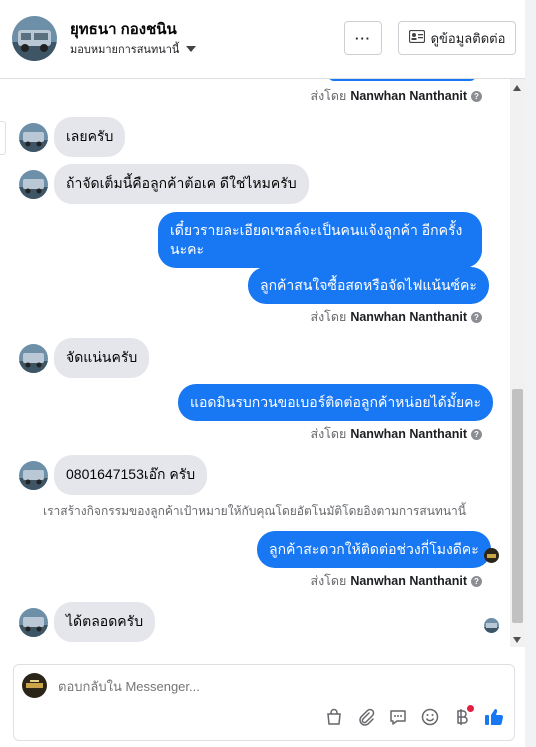 The image size is (536, 747). Describe the element at coordinates (402, 80) in the screenshot. I see `message-bubble-out-partial` at that location.